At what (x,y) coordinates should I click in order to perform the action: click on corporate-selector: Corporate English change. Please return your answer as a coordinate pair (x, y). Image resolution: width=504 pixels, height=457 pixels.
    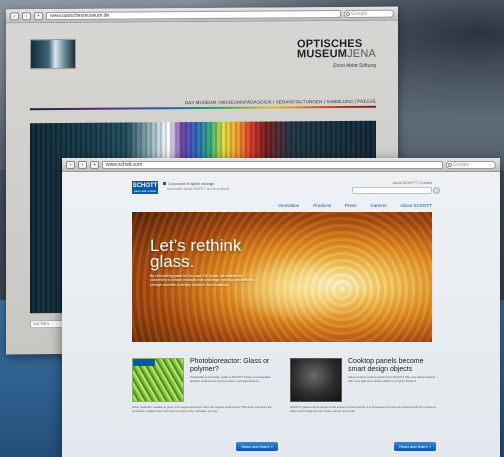
    Looking at the image, I should click on (188, 183).